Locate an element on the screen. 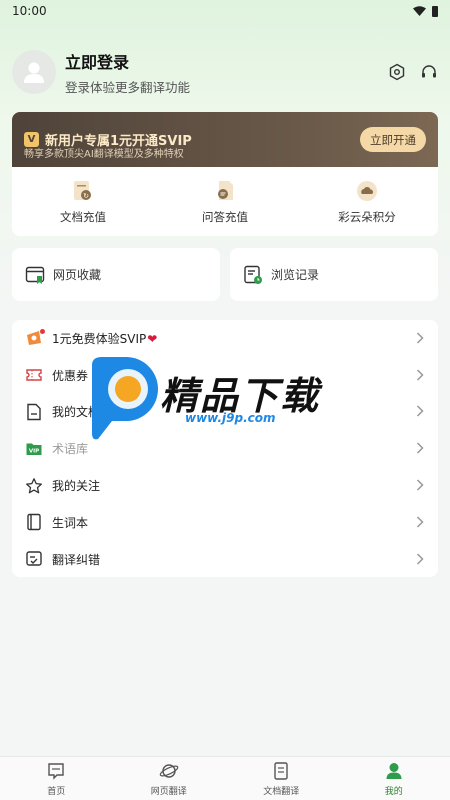 This screenshot has height=800, width=450. heart-icon: ❤ is located at coordinates (152, 338).